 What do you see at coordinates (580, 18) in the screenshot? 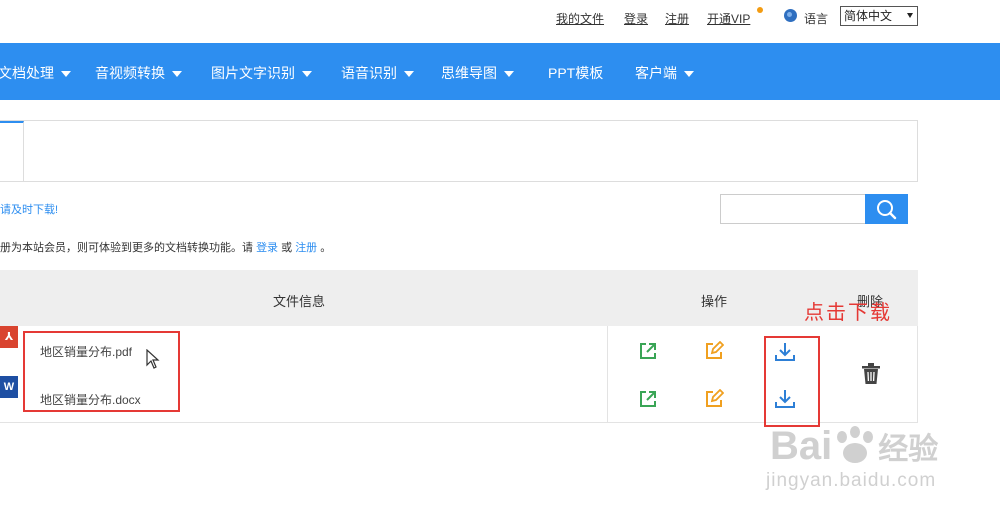
I see `my-files-link: 我的文件` at bounding box center [580, 18].